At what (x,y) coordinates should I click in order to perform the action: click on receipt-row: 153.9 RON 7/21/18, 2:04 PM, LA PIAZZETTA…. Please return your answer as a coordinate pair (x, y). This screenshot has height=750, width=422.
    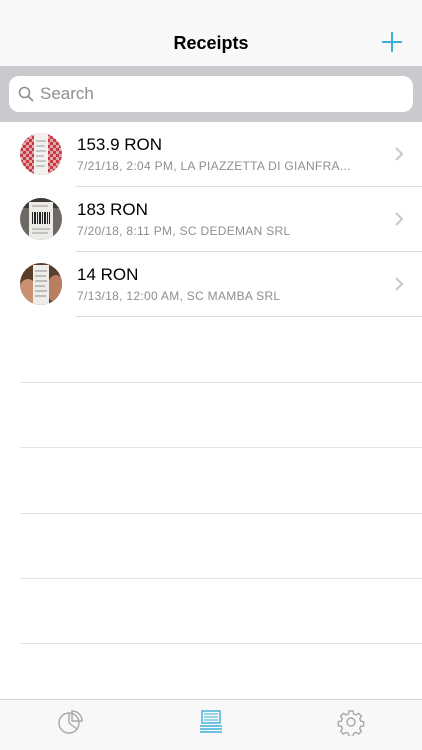
    Looking at the image, I should click on (211, 154).